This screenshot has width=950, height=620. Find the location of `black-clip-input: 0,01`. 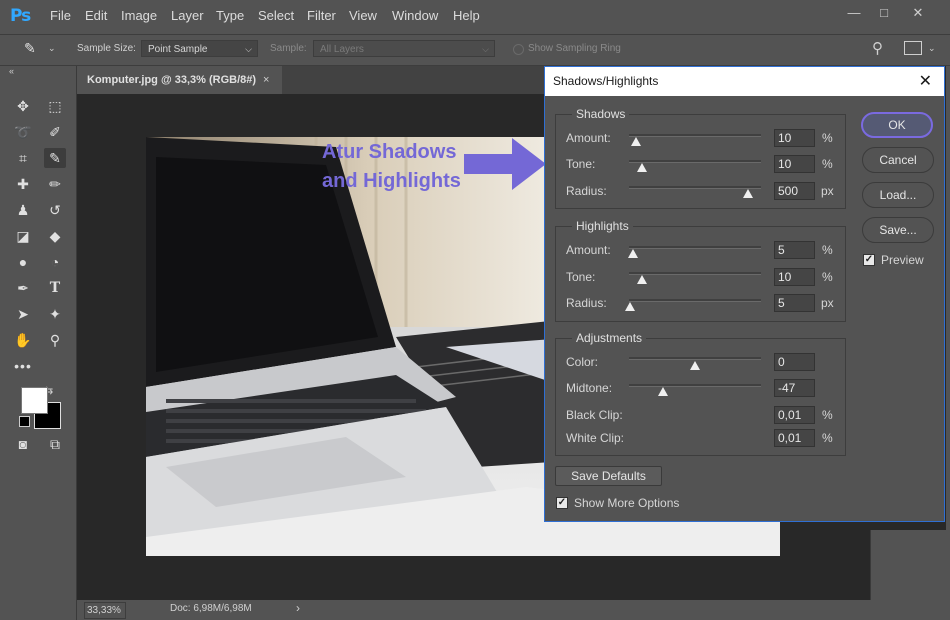

black-clip-input: 0,01 is located at coordinates (794, 415).